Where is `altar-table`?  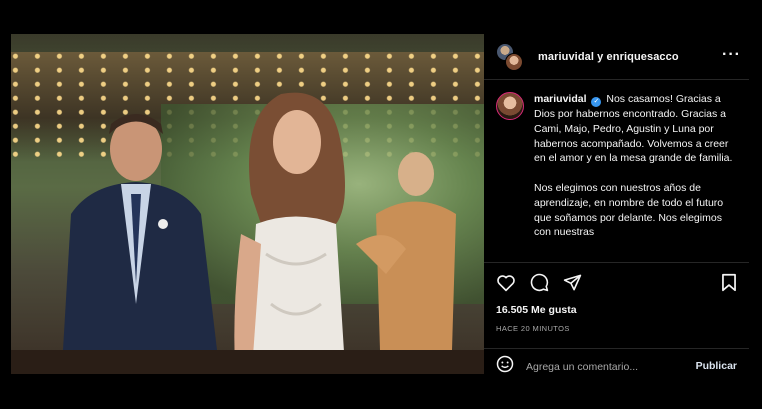
altar-table is located at coordinates (247, 362).